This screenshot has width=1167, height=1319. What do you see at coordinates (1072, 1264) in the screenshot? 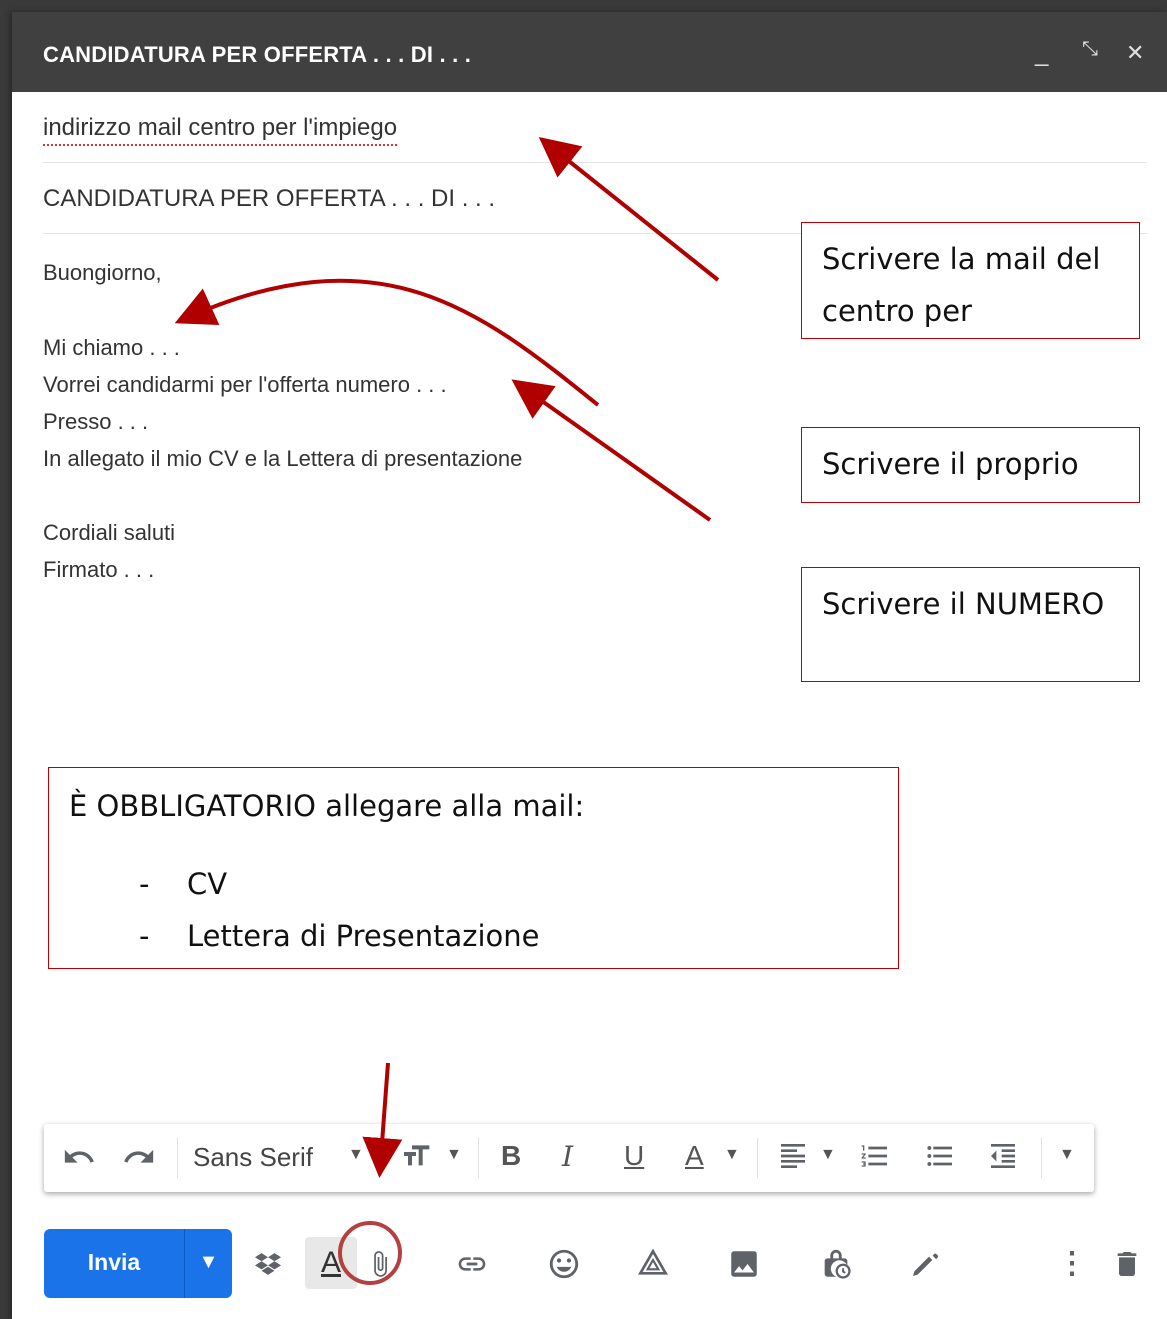
I see `more-options-icon: ⋮` at bounding box center [1072, 1264].